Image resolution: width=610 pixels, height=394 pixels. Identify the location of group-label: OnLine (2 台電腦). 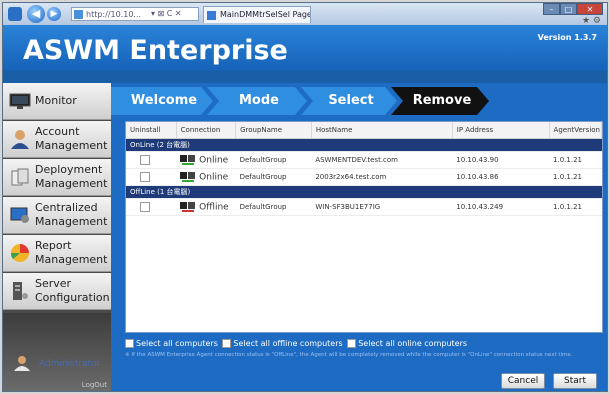
(364, 145).